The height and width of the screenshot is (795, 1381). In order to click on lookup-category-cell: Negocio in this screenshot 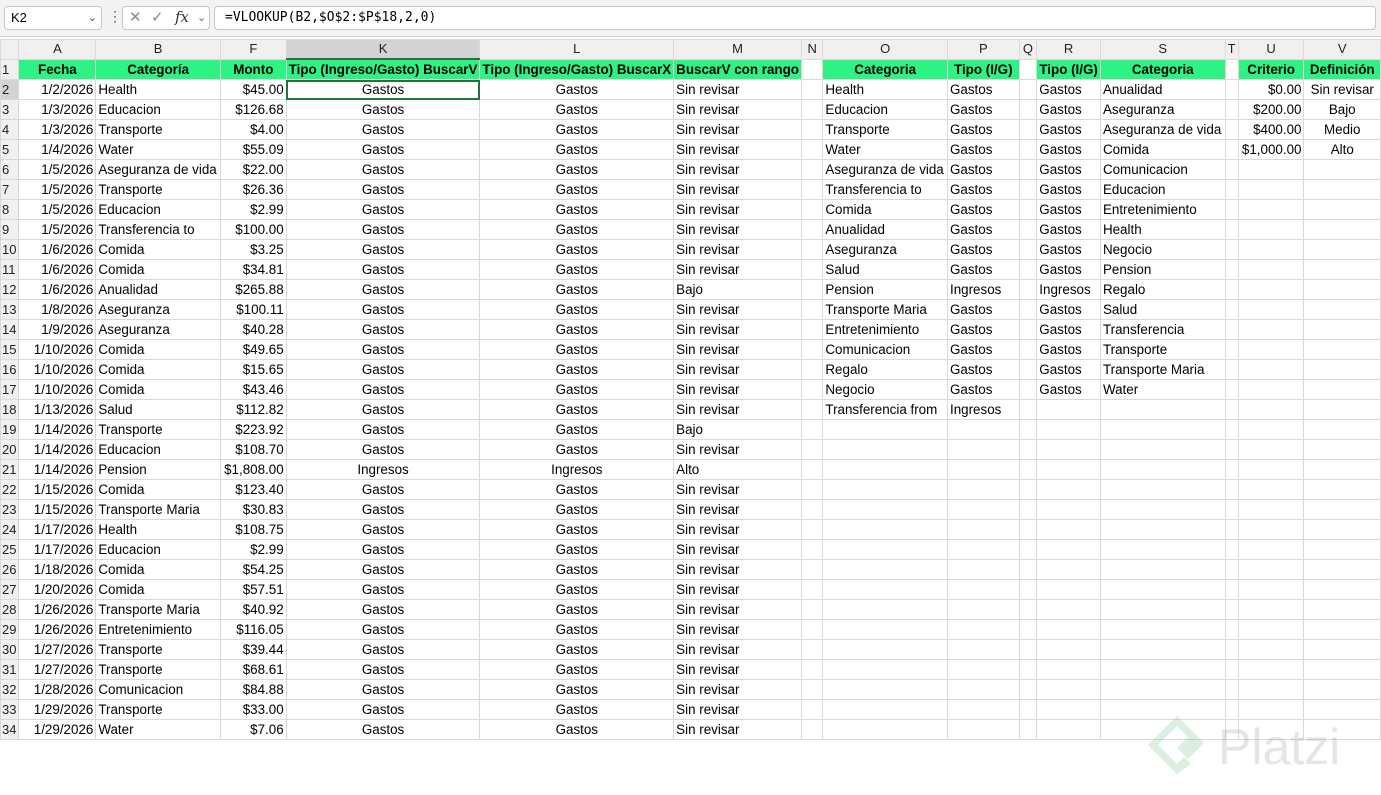, I will do `click(885, 389)`.